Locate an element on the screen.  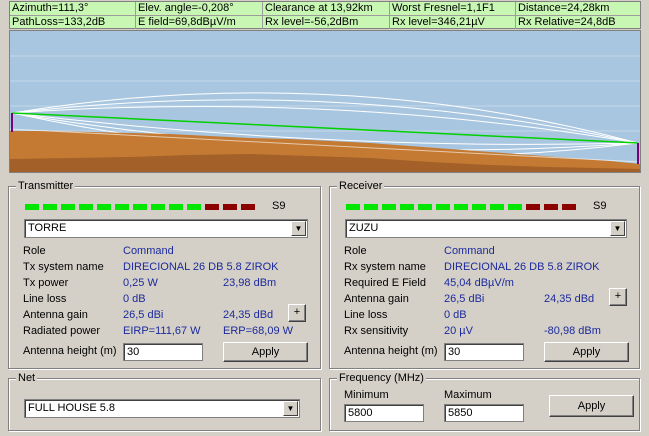
tx-row-label: Antenna gain is located at coordinates (55, 315).